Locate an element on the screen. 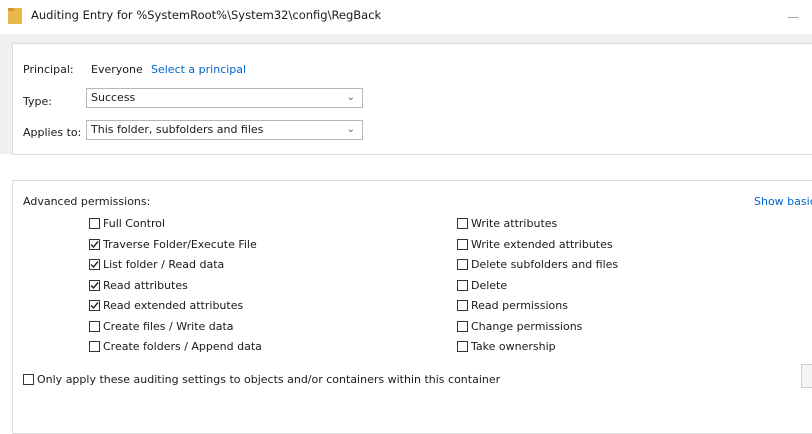 The image size is (812, 434). permission-checkbox: Read attributes is located at coordinates (138, 286).